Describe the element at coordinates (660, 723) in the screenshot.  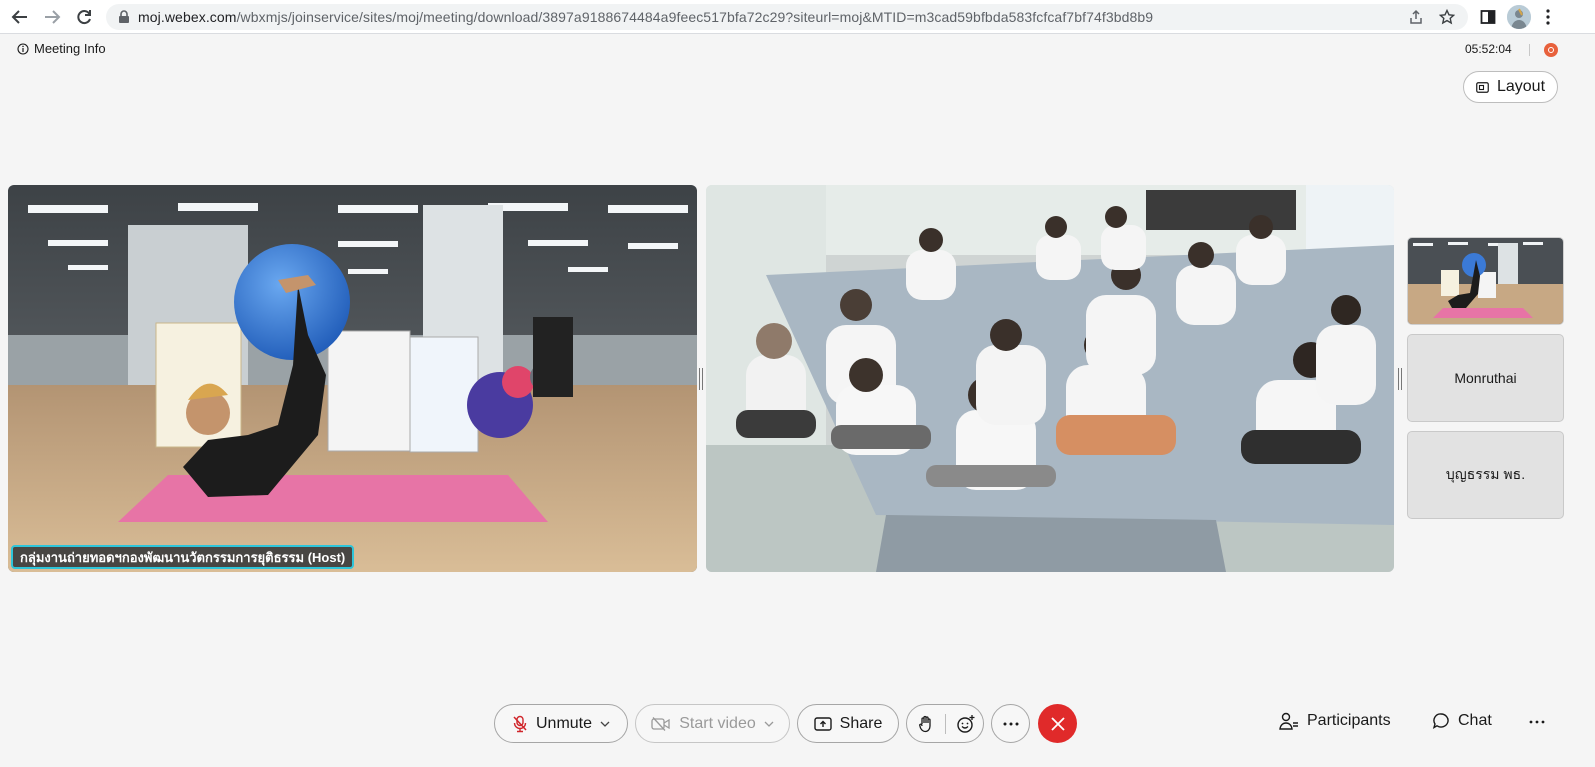
I see `video-off-icon` at that location.